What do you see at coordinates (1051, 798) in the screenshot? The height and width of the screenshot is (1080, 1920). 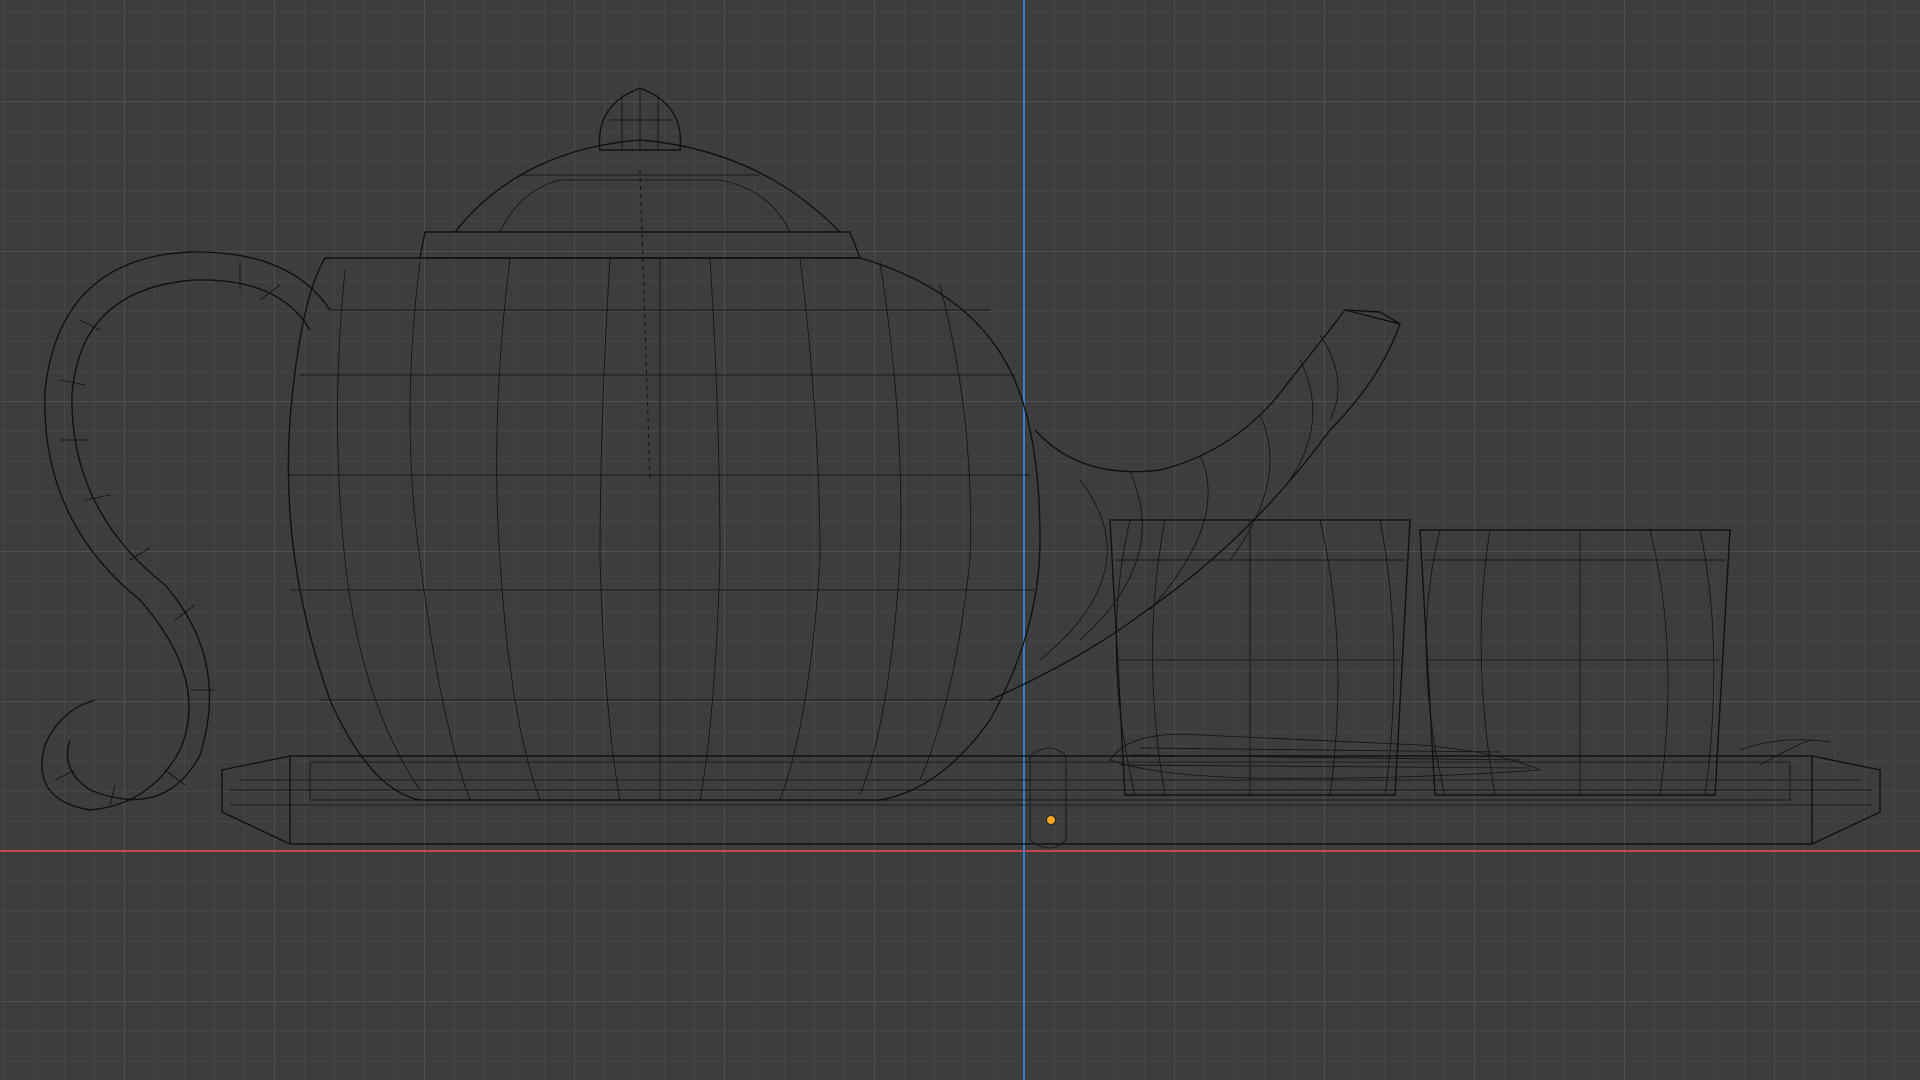 I see `tray` at bounding box center [1051, 798].